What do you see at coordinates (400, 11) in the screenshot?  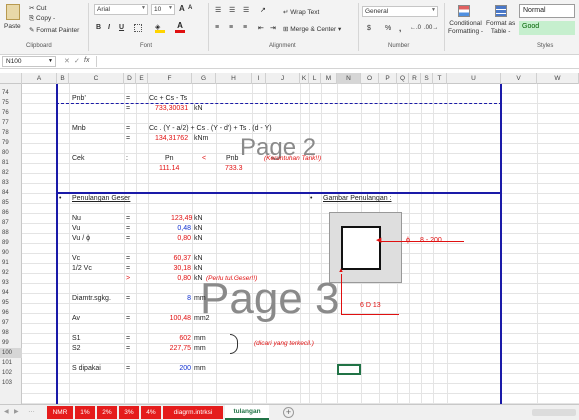 I see `number-format-select: General ▼` at bounding box center [400, 11].